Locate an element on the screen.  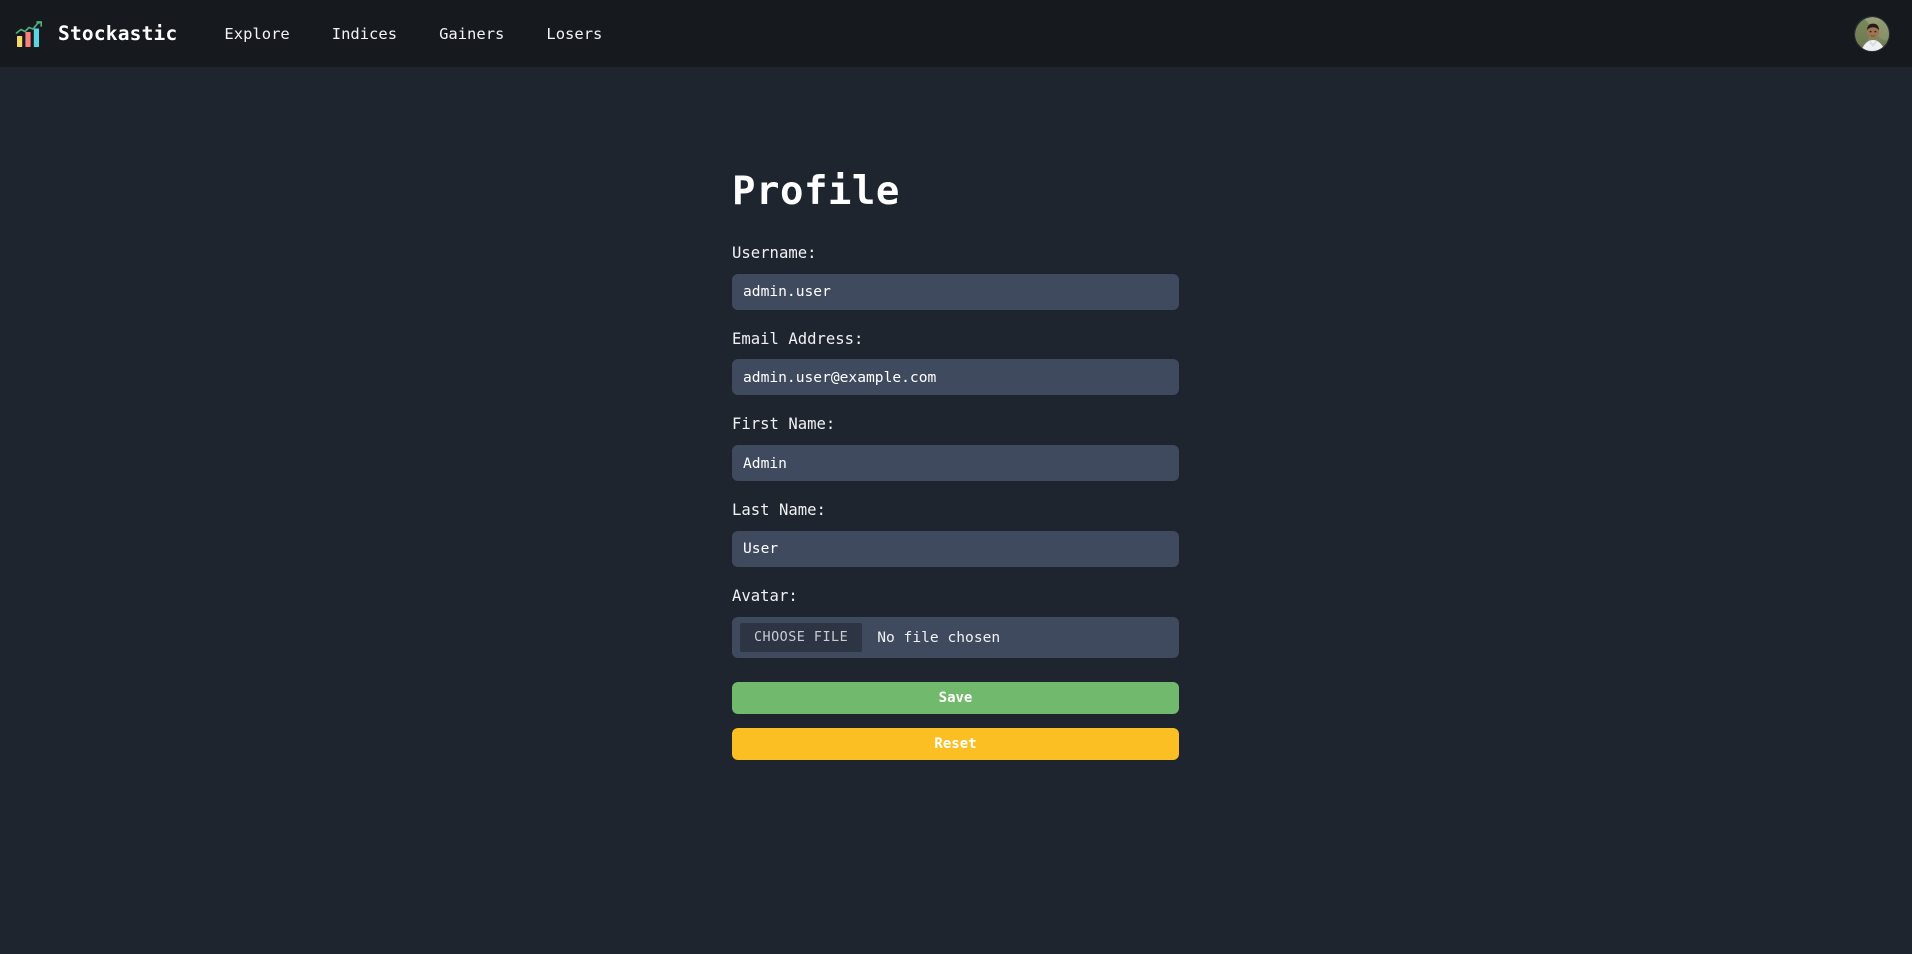
field-username: Username: is located at coordinates (955, 277).